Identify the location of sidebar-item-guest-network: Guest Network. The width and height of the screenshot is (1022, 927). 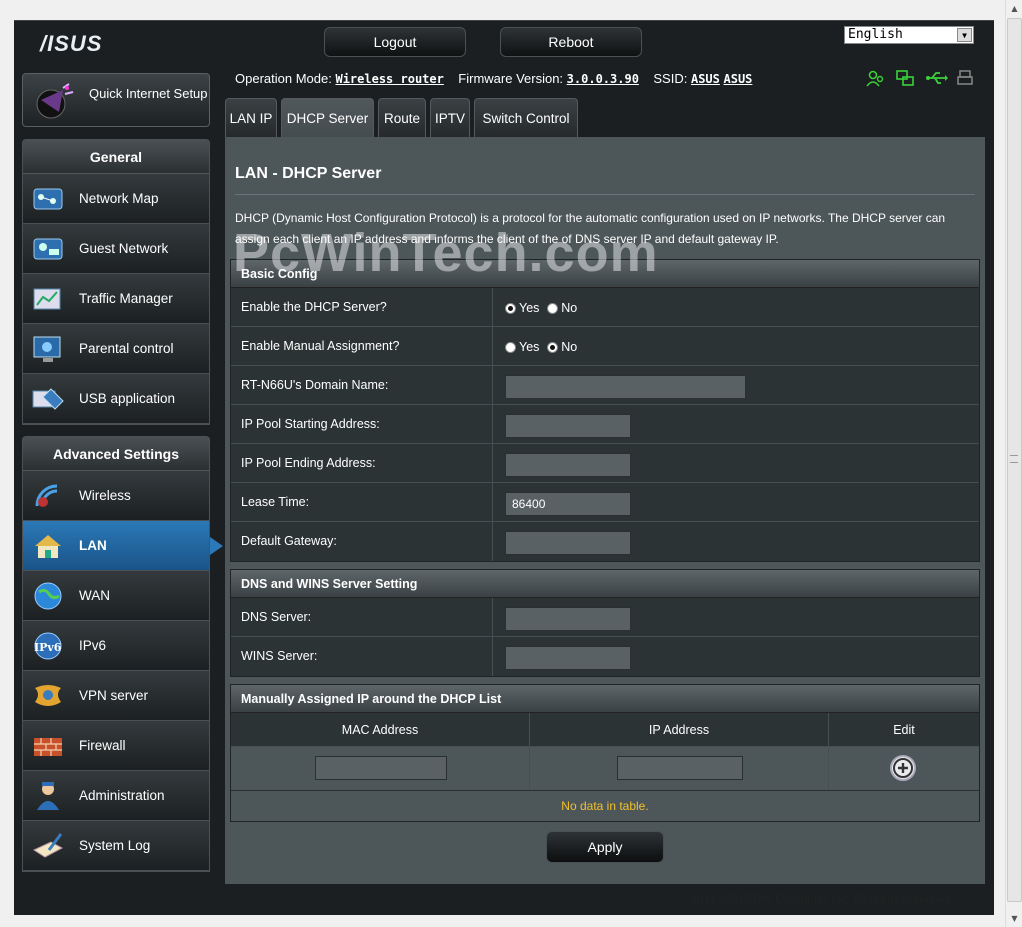
(116, 249).